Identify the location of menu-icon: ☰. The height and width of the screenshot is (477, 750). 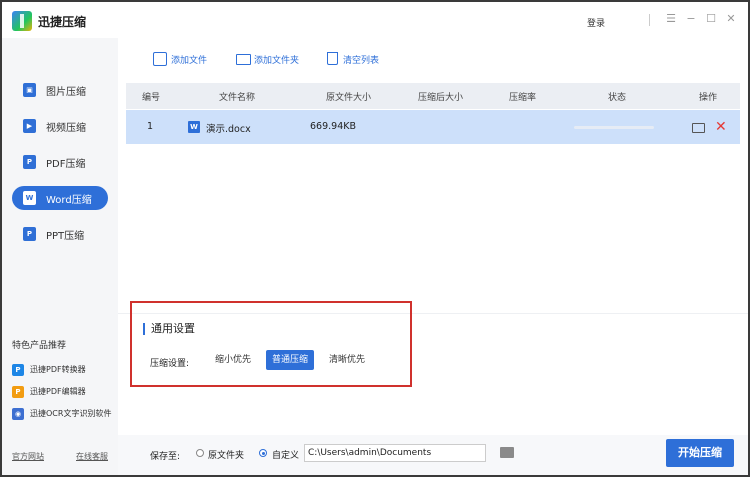
(671, 19).